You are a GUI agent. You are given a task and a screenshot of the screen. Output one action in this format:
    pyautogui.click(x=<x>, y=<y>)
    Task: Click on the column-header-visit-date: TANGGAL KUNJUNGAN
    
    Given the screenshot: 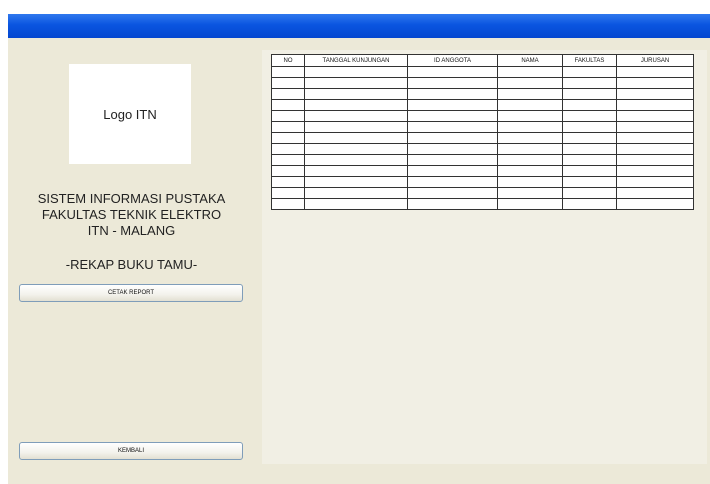 What is the action you would take?
    pyautogui.click(x=356, y=60)
    